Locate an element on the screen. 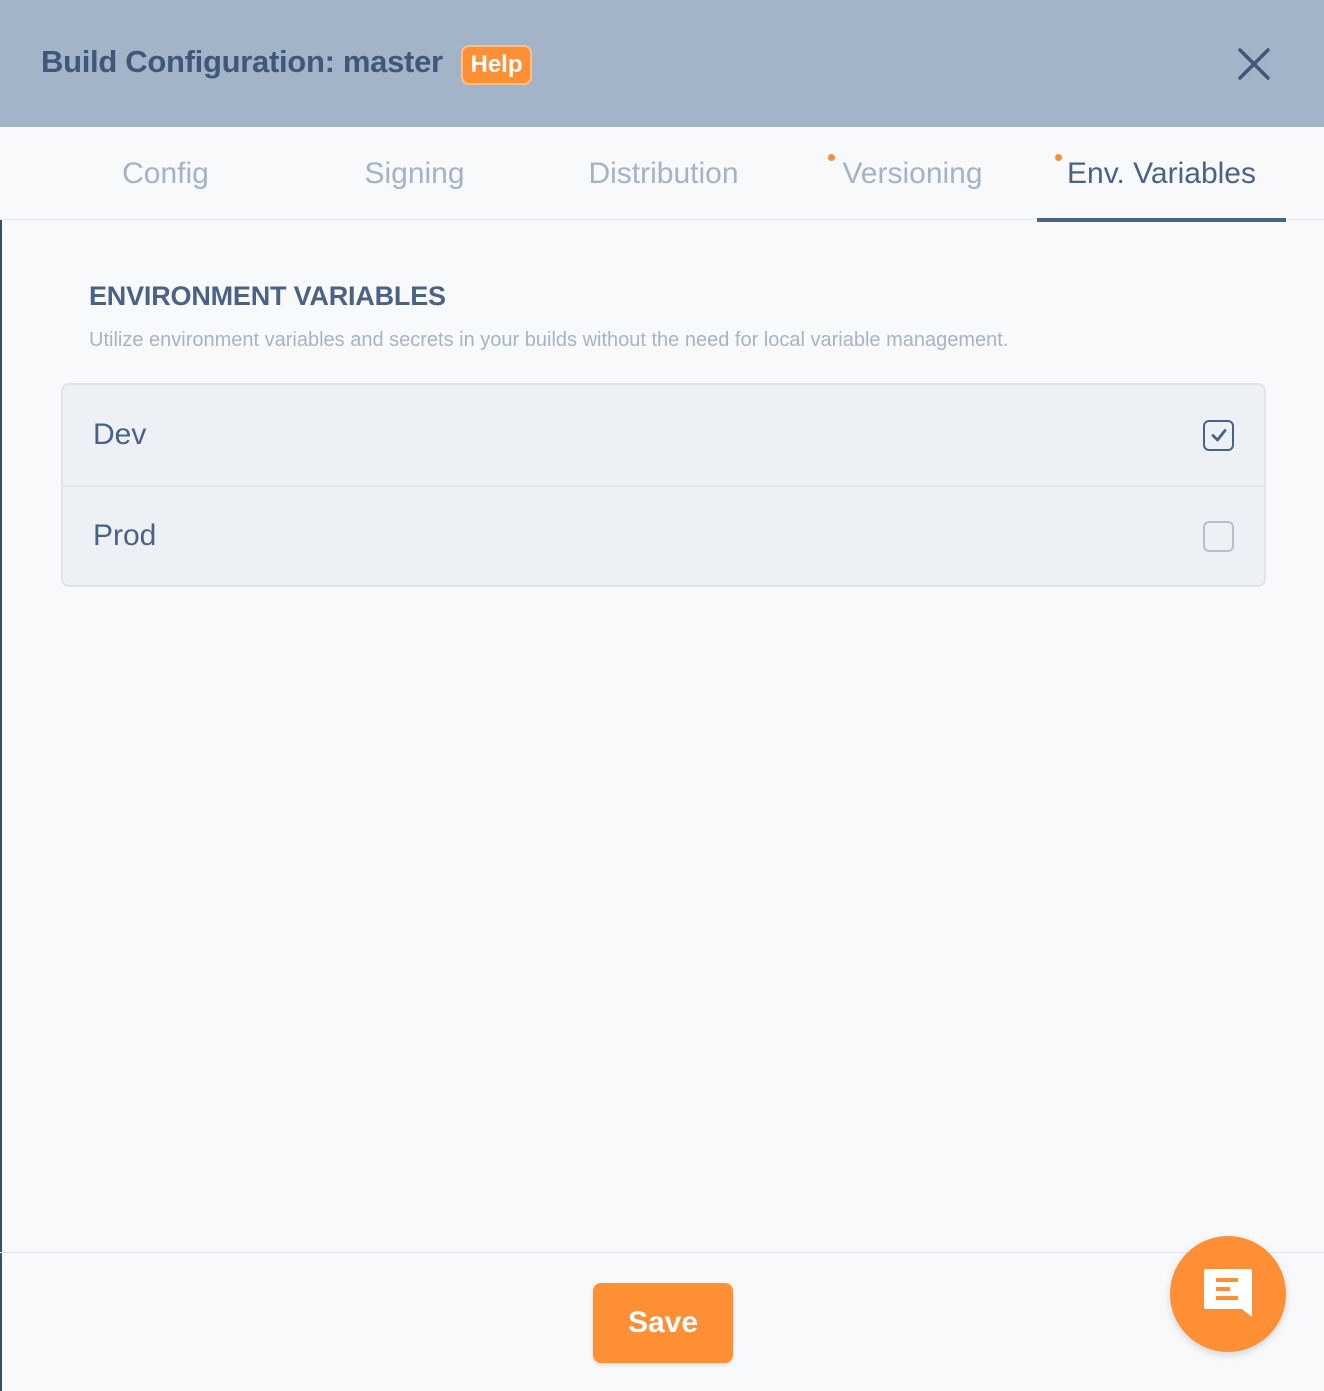 Image resolution: width=1324 pixels, height=1391 pixels. tab-label: Config is located at coordinates (165, 173).